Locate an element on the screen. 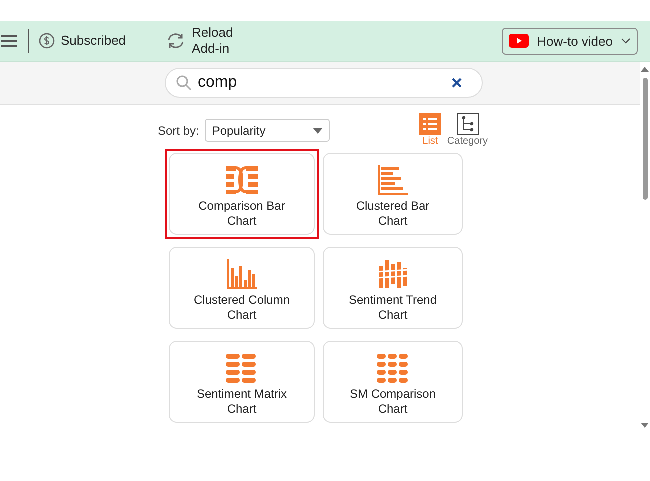 The width and height of the screenshot is (650, 481). chevron-down-icon is located at coordinates (626, 41).